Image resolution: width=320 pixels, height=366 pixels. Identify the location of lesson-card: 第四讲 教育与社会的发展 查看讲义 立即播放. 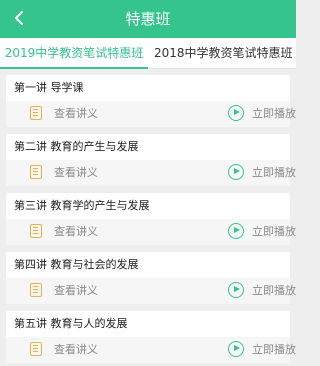
(151, 278).